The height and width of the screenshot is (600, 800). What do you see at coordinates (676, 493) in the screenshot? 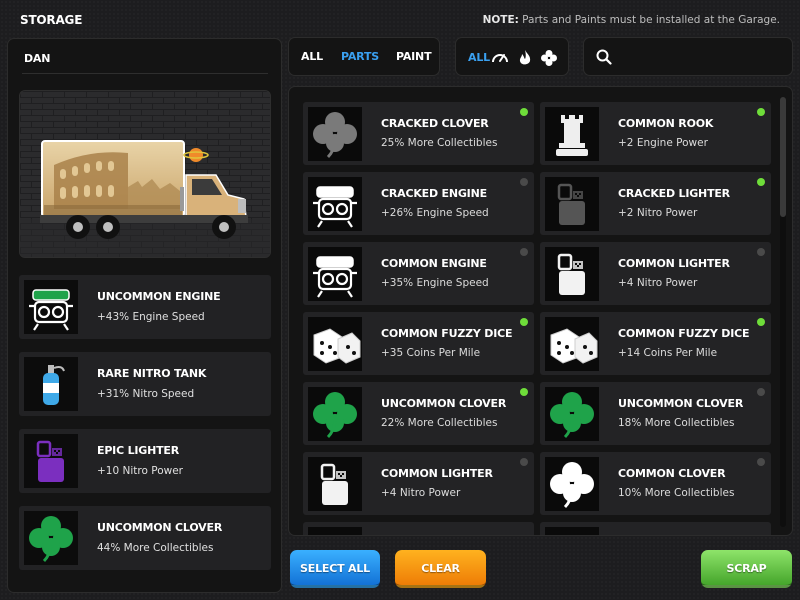
I see `item-desc: 10% More Collectibles` at bounding box center [676, 493].